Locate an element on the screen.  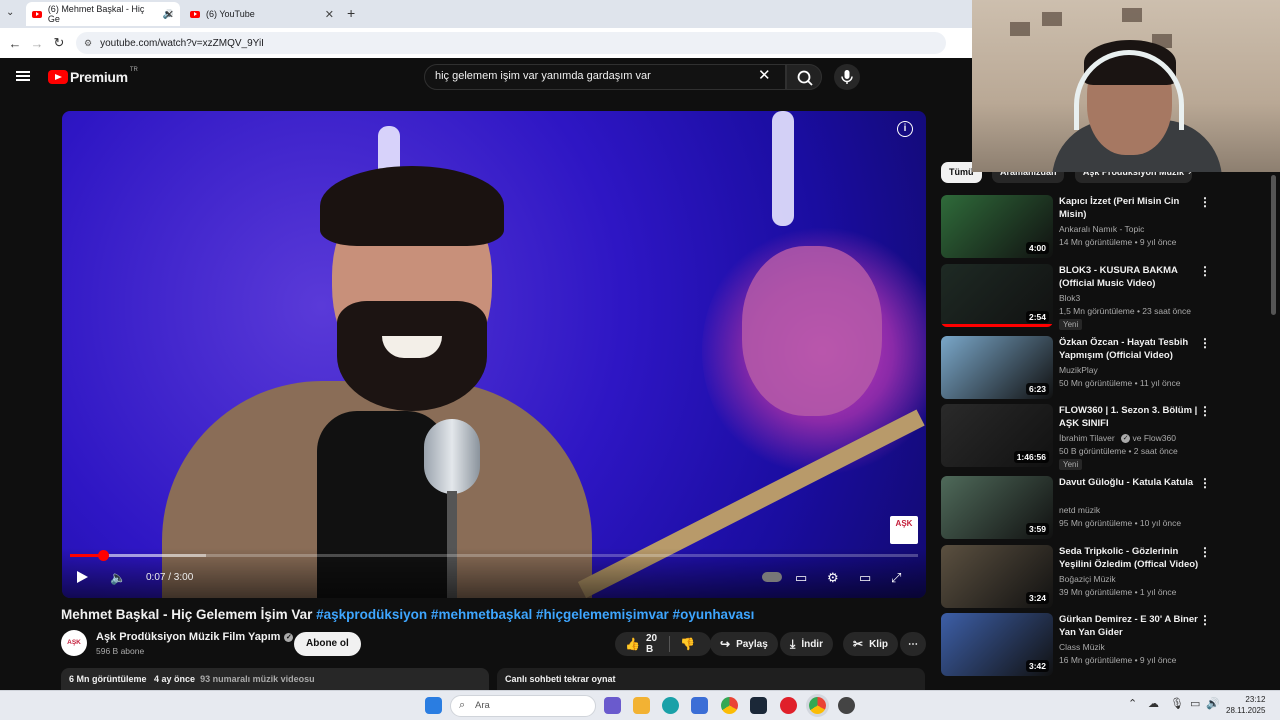
play-icon is located at coordinates (82, 577).